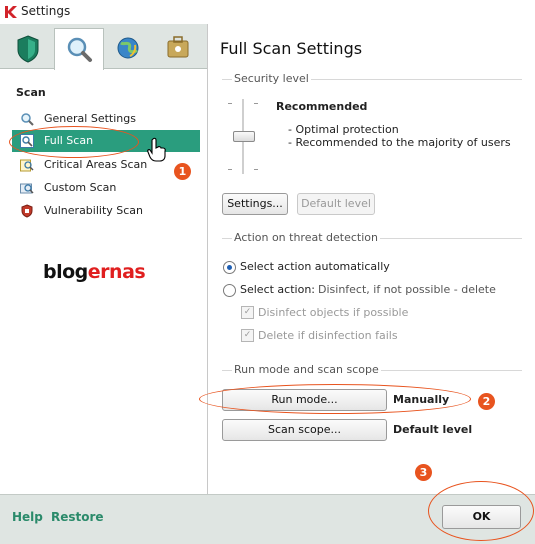 This screenshot has width=535, height=544. Describe the element at coordinates (229, 267) in the screenshot. I see `radio-auto-action` at that location.